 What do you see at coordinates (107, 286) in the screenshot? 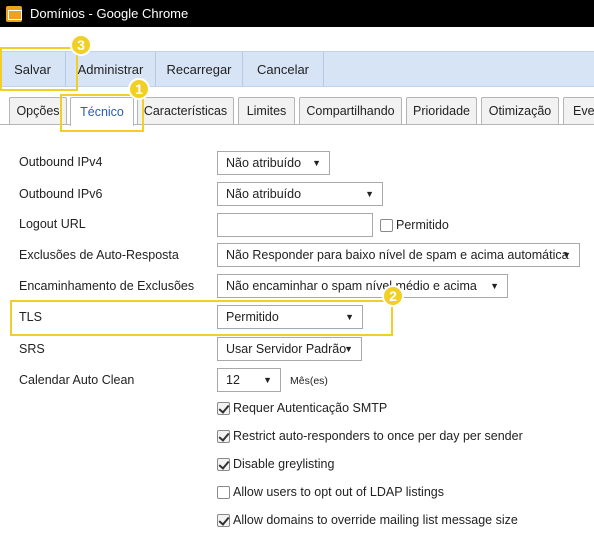
I see `forward-exclusions-label: Encaminhamento de Exclusões` at bounding box center [107, 286].